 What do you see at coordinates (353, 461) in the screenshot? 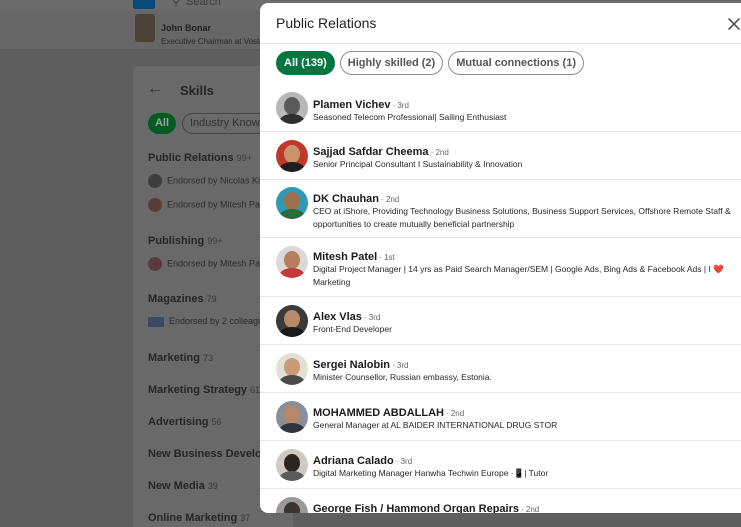
I see `person-name: Adriana Calado` at bounding box center [353, 461].